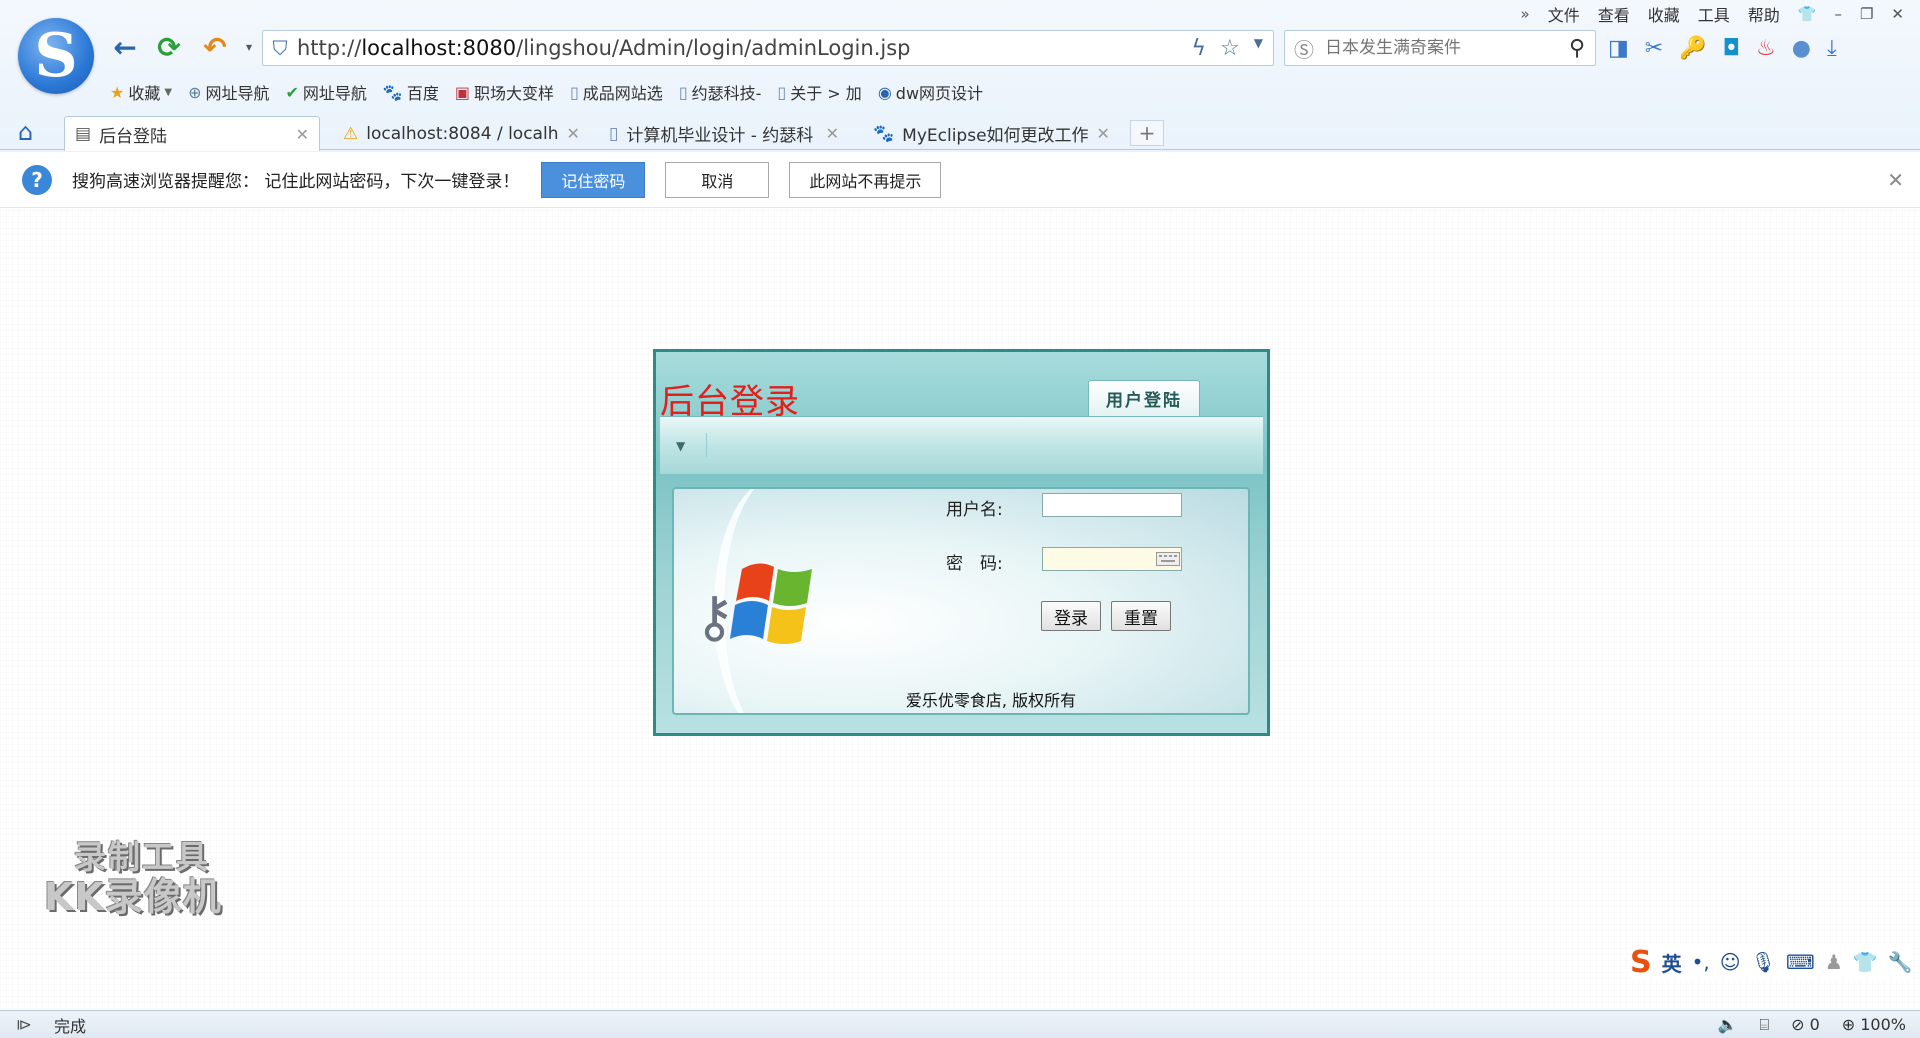 This screenshot has width=1920, height=1038. What do you see at coordinates (25, 132) in the screenshot?
I see `home-icon: ⌂` at bounding box center [25, 132].